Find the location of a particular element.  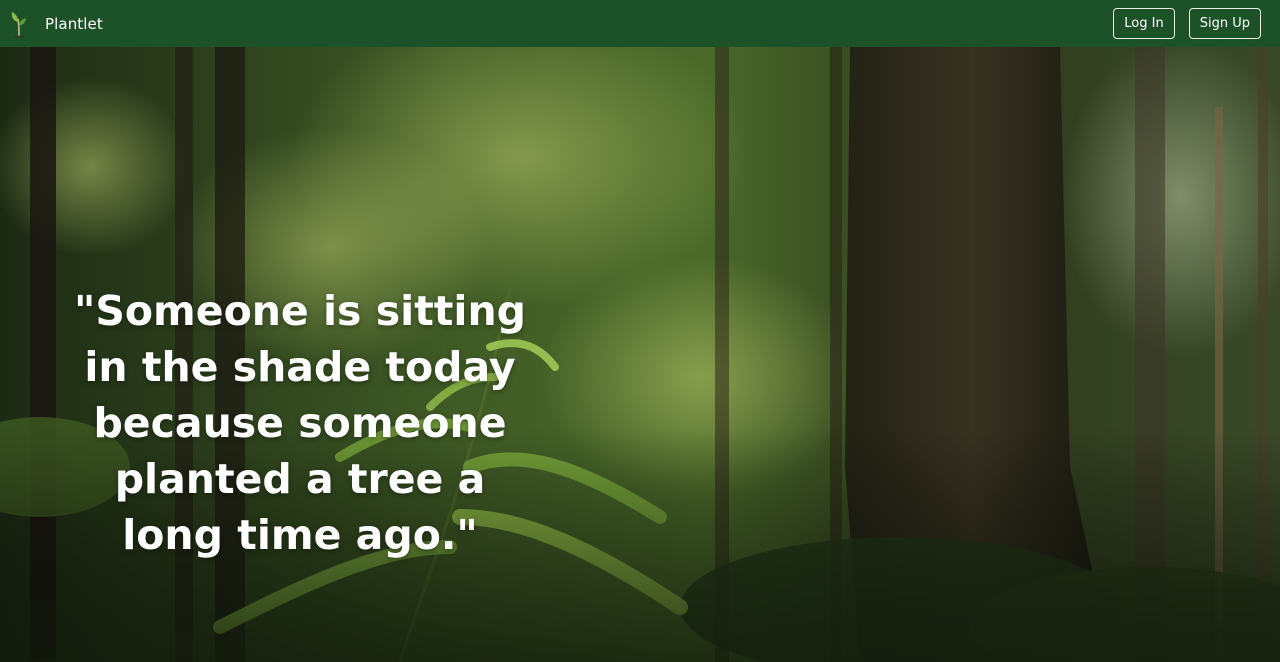

brand-link: Plantlet is located at coordinates (56, 24).